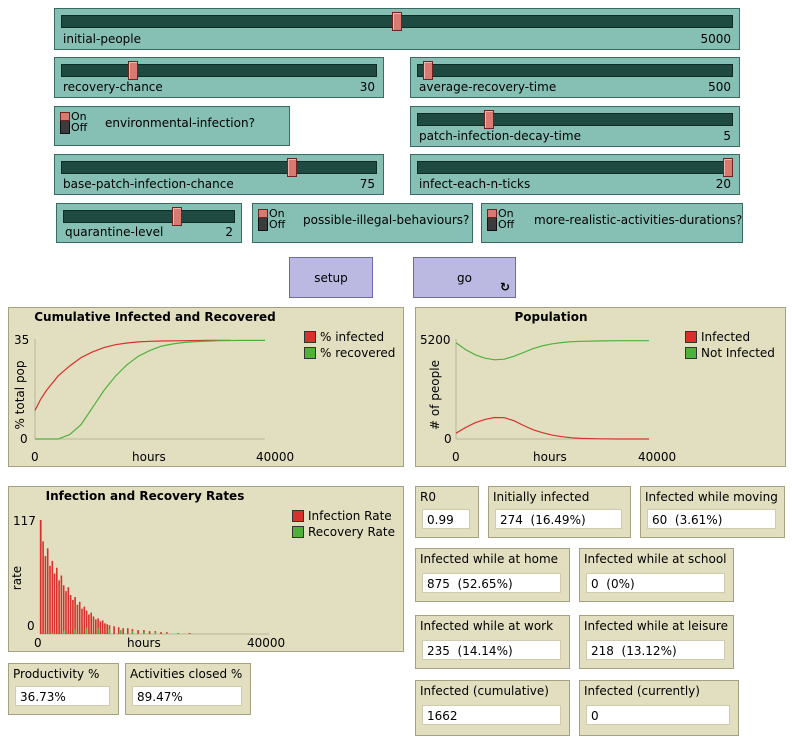  Describe the element at coordinates (715, 39) in the screenshot. I see `slider-value: 5000` at that location.